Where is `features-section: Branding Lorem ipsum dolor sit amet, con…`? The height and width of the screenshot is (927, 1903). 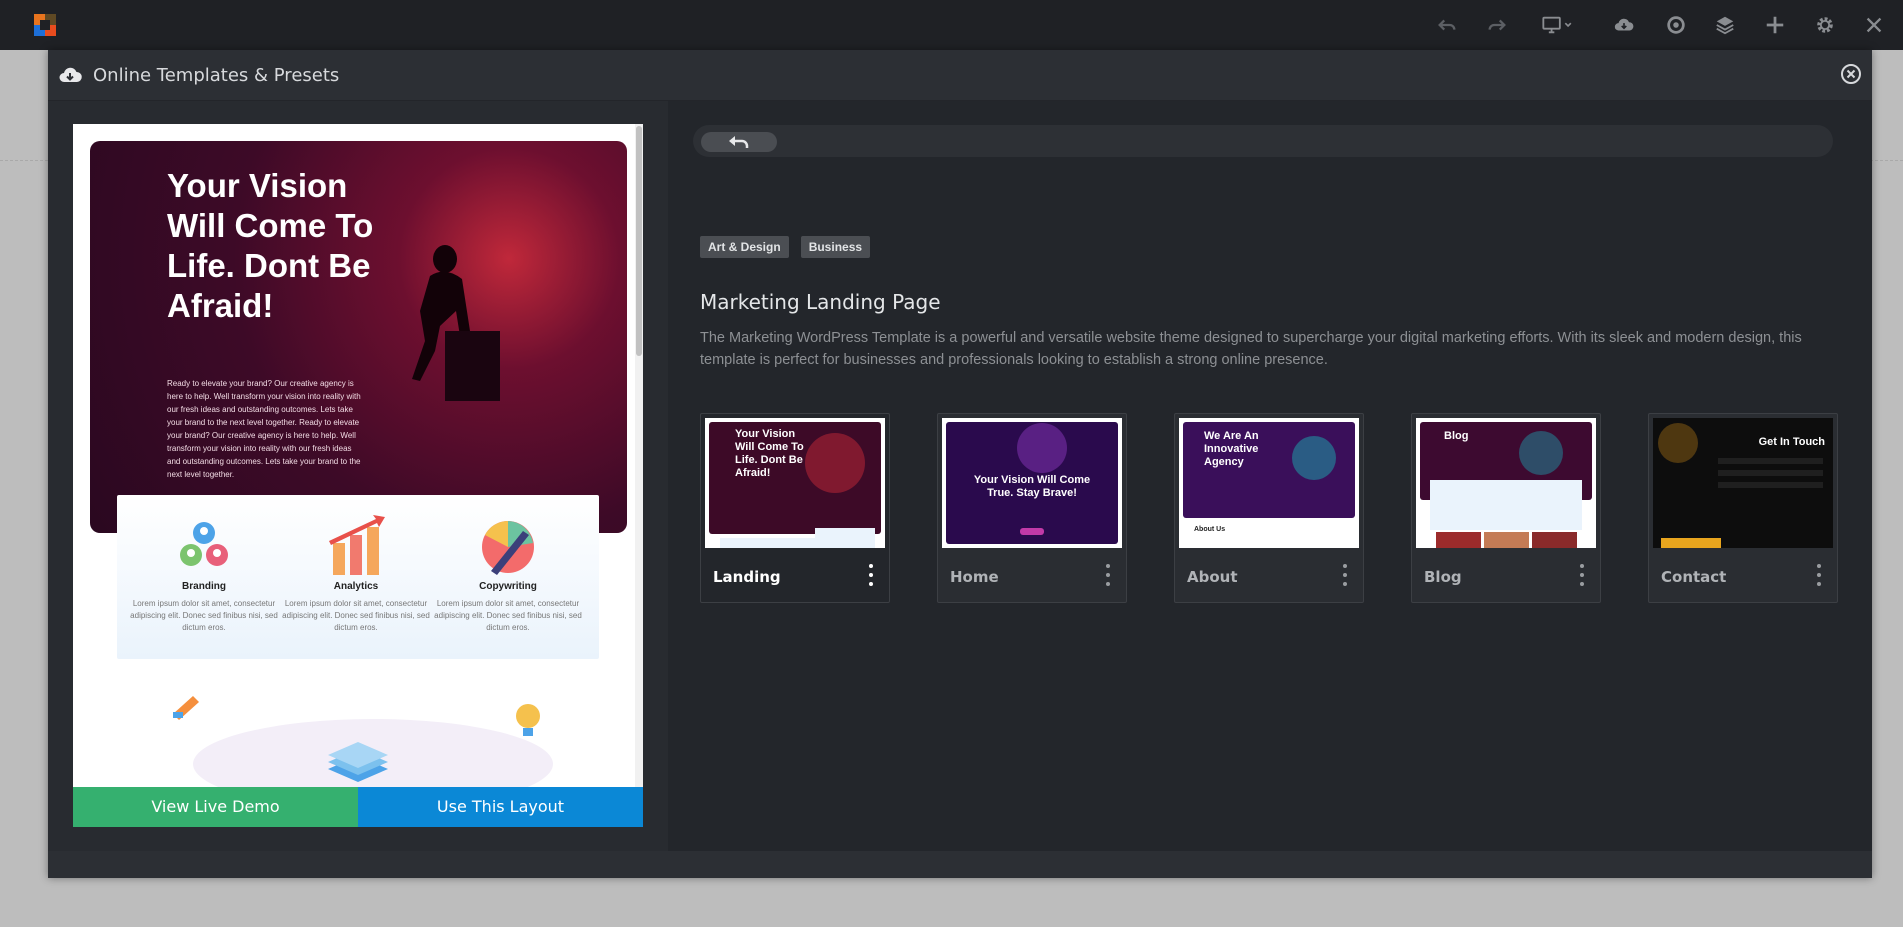
features-section: Branding Lorem ipsum dolor sit amet, con… is located at coordinates (358, 577).